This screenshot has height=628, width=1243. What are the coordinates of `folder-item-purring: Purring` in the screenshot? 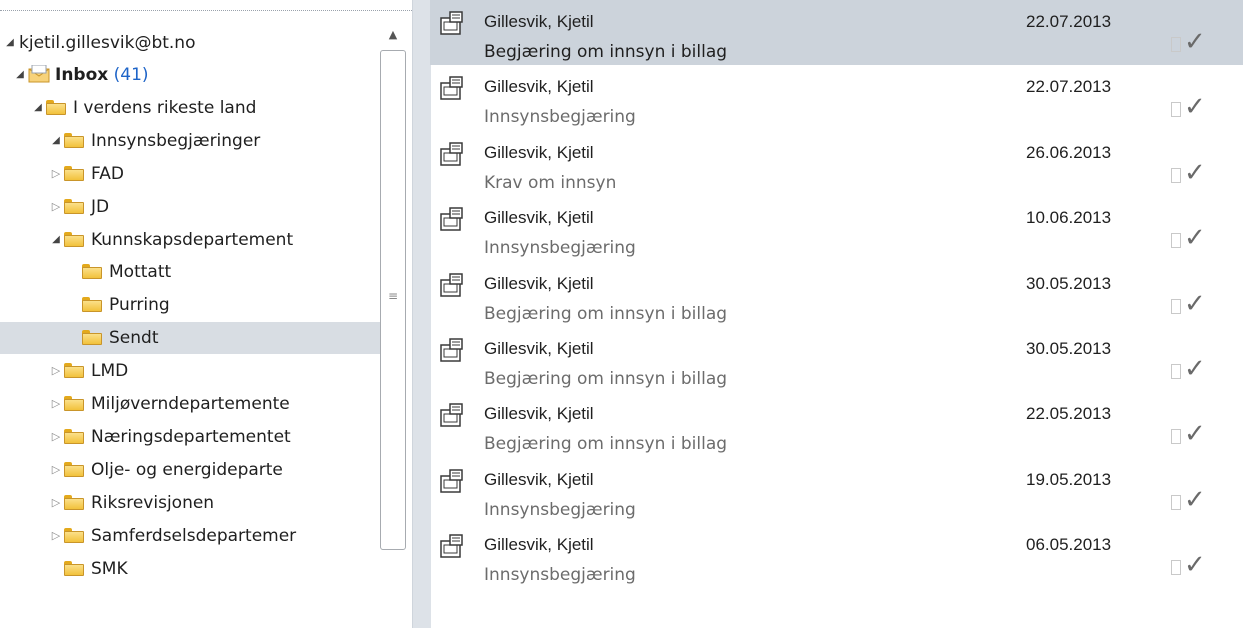 It's located at (191, 305).